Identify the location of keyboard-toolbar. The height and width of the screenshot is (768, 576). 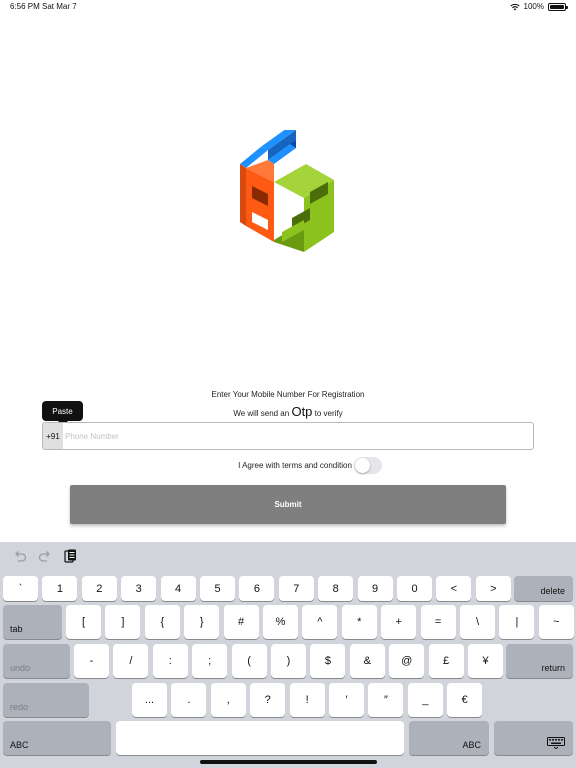
(288, 557).